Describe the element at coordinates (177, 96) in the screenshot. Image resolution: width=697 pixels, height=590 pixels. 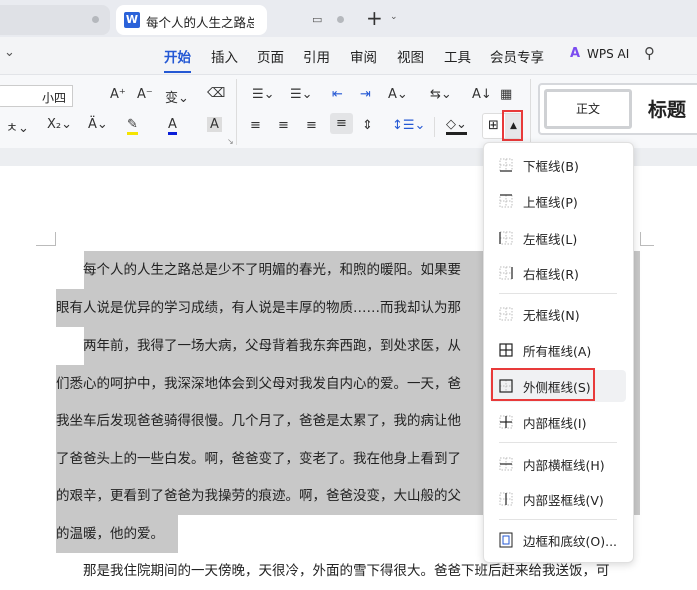
I see `phonetic-icon: 变⌄` at that location.